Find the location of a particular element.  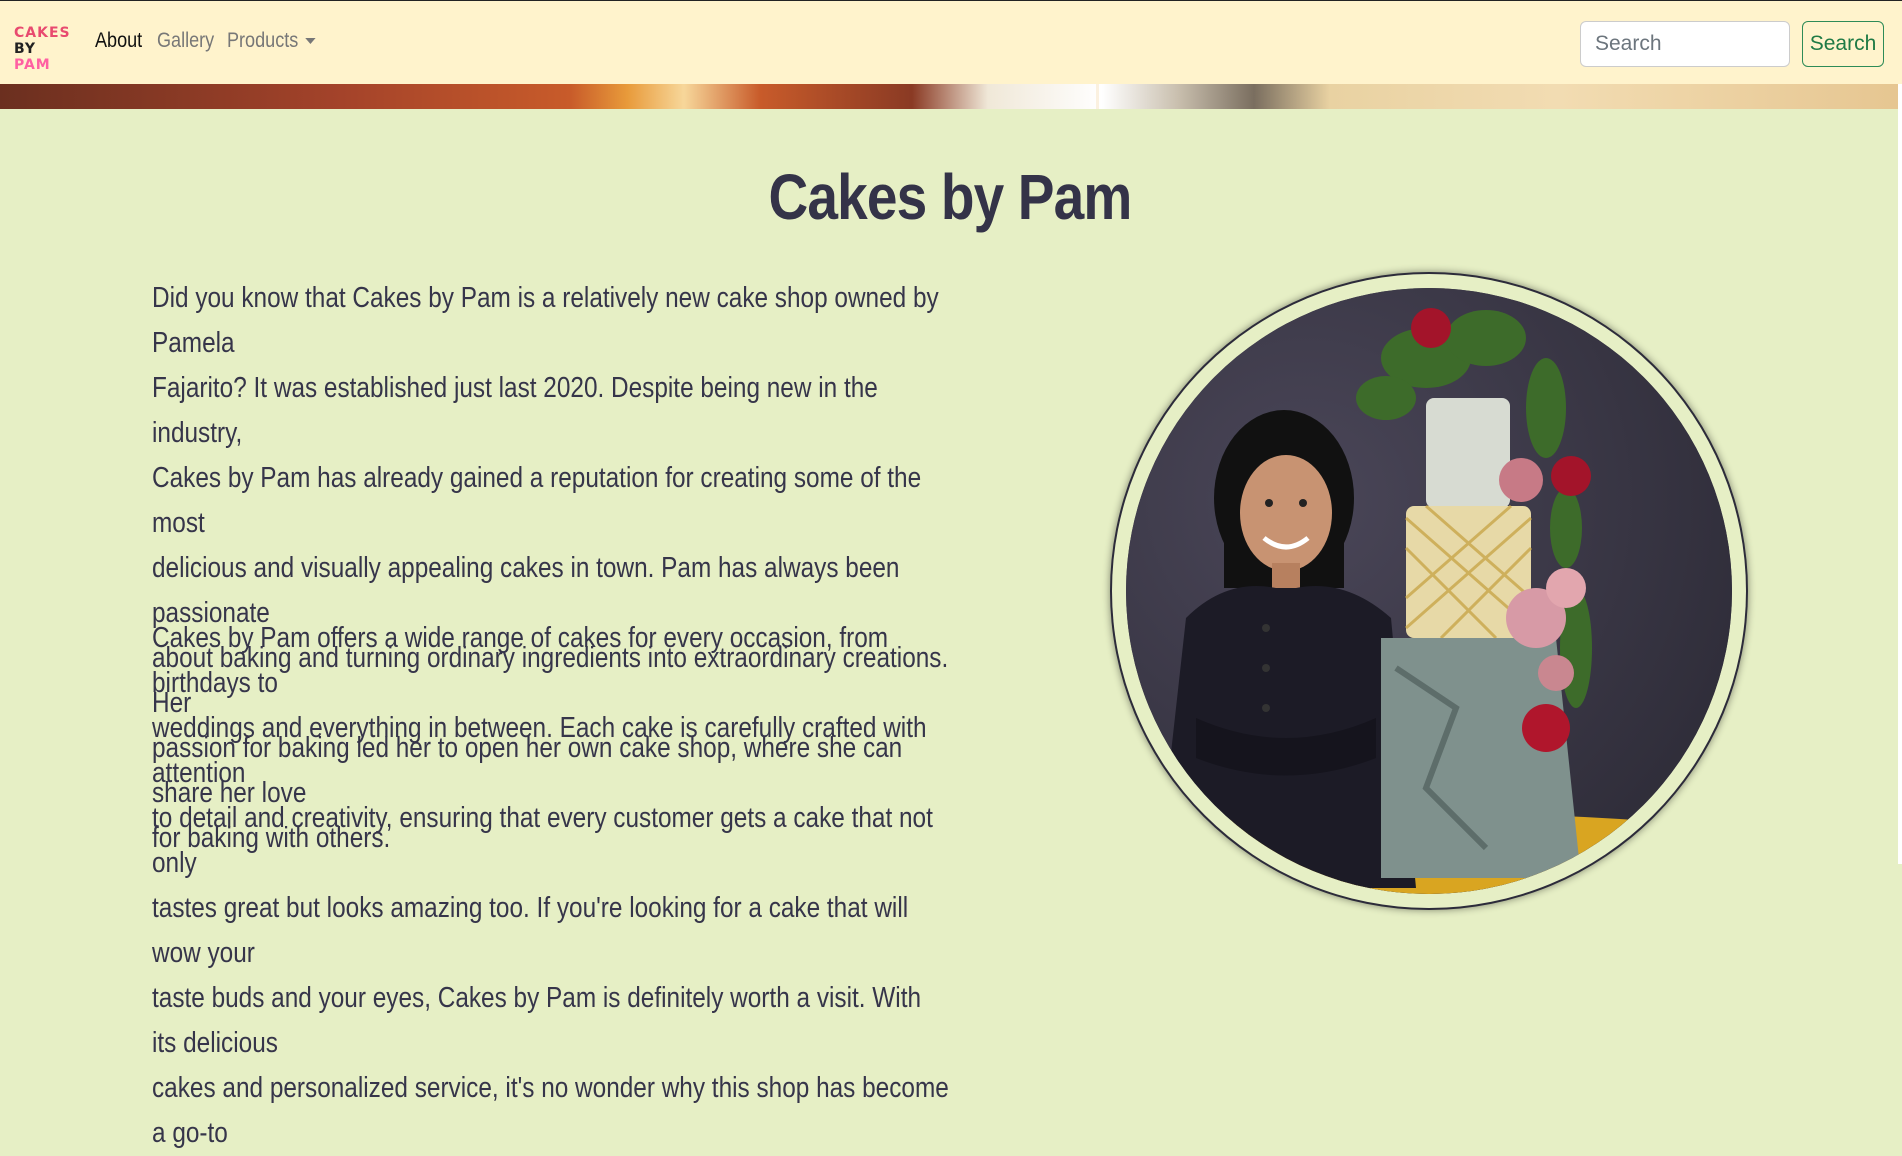

search-button: Search is located at coordinates (1843, 44).